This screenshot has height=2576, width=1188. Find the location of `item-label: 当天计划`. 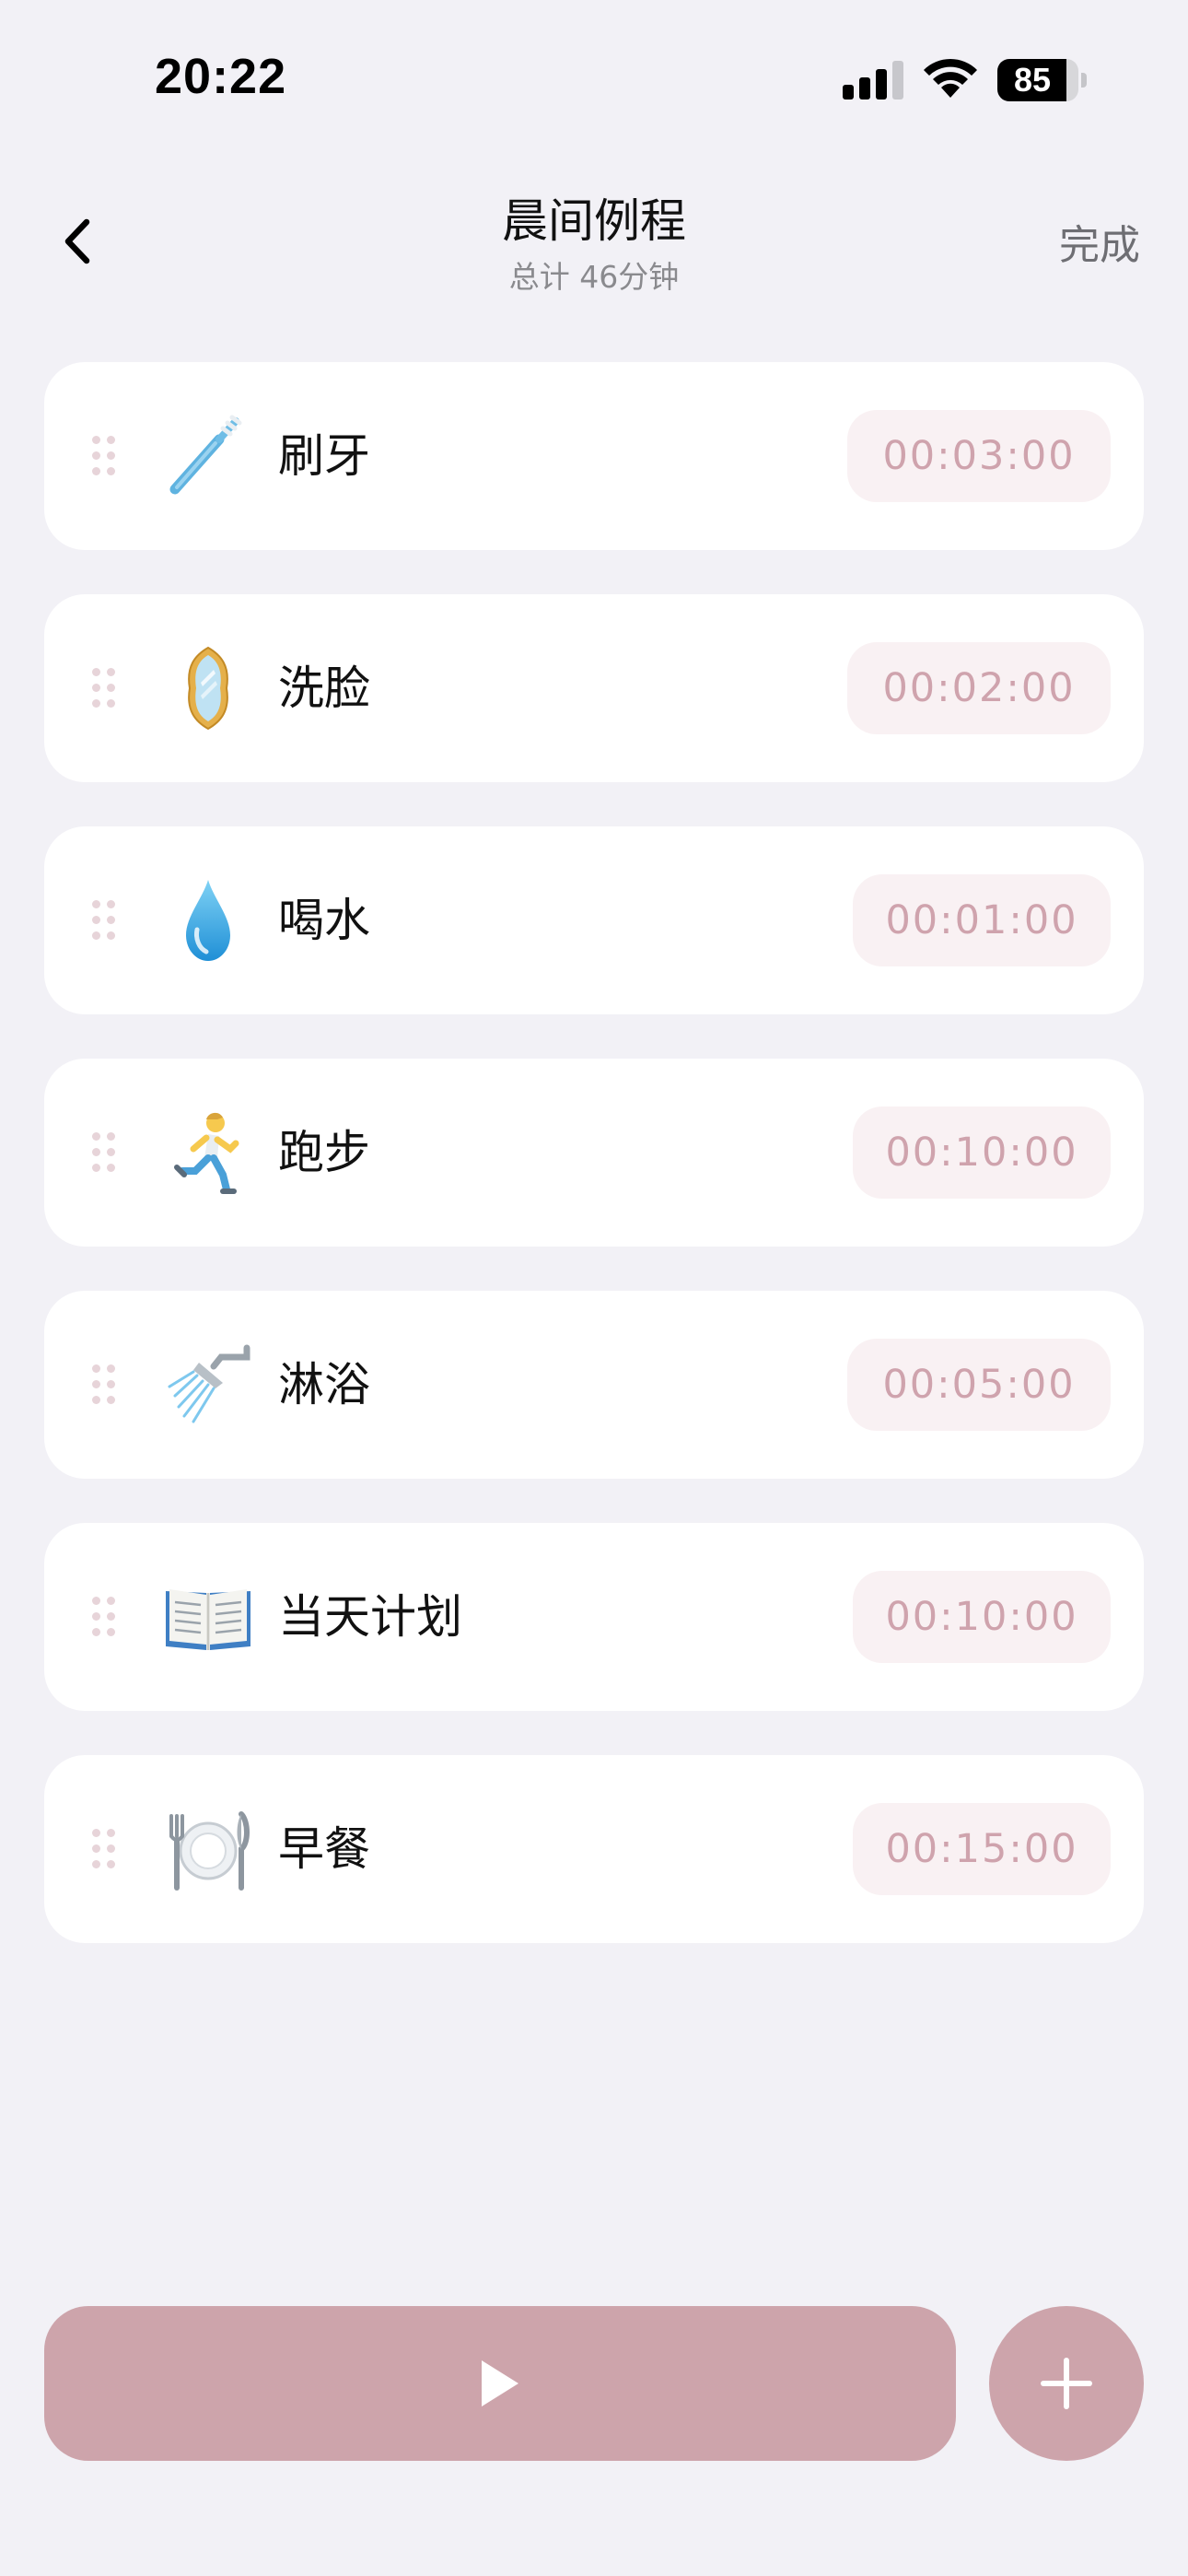

item-label: 当天计划 is located at coordinates (370, 1617).